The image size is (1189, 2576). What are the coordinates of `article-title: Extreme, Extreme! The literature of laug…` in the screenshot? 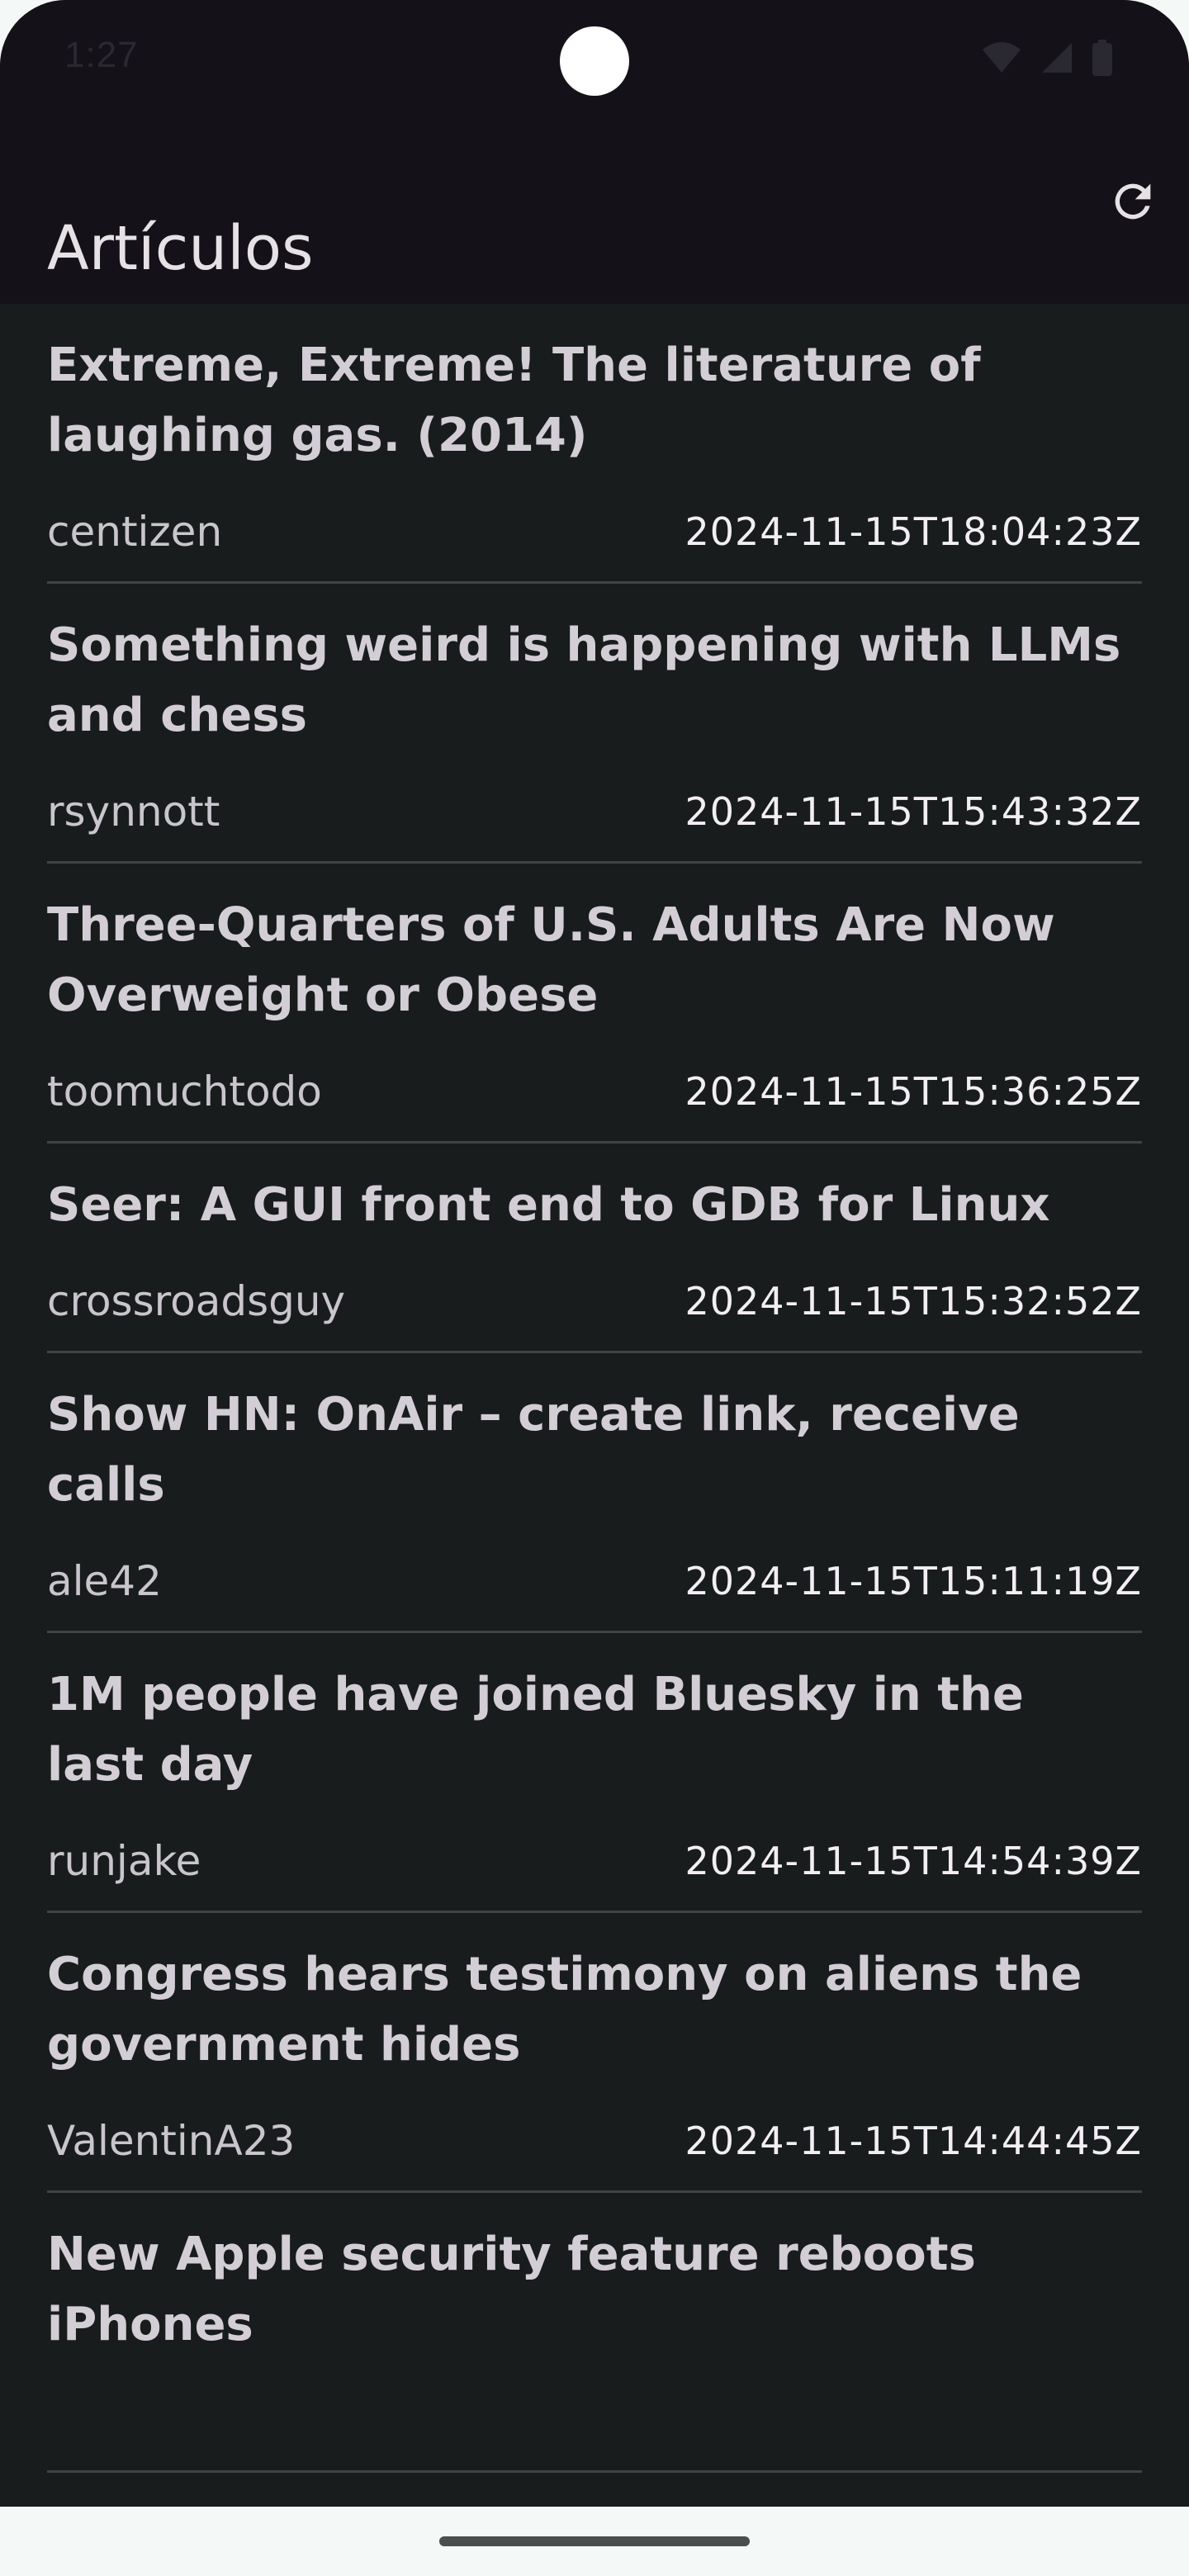 It's located at (514, 400).